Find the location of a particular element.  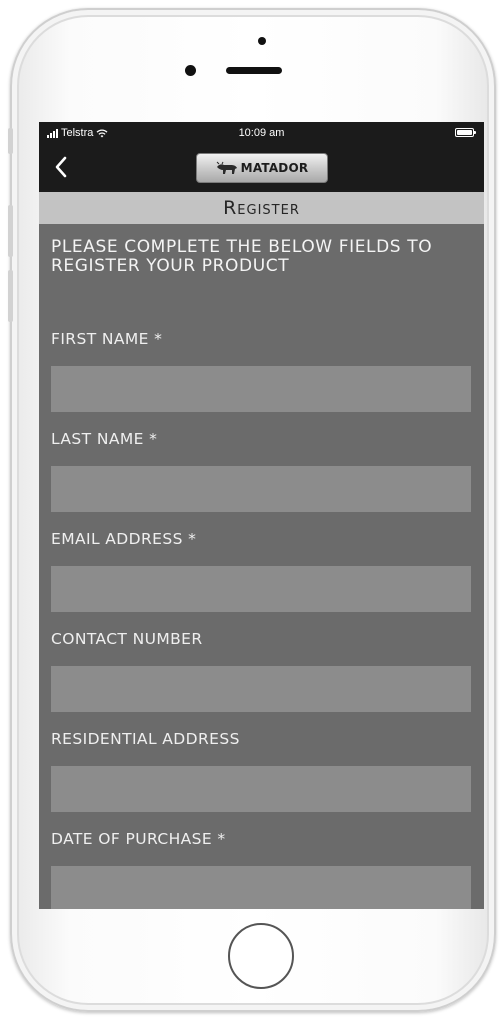

email-address-label: EMAIL ADDRESS * is located at coordinates (124, 539).